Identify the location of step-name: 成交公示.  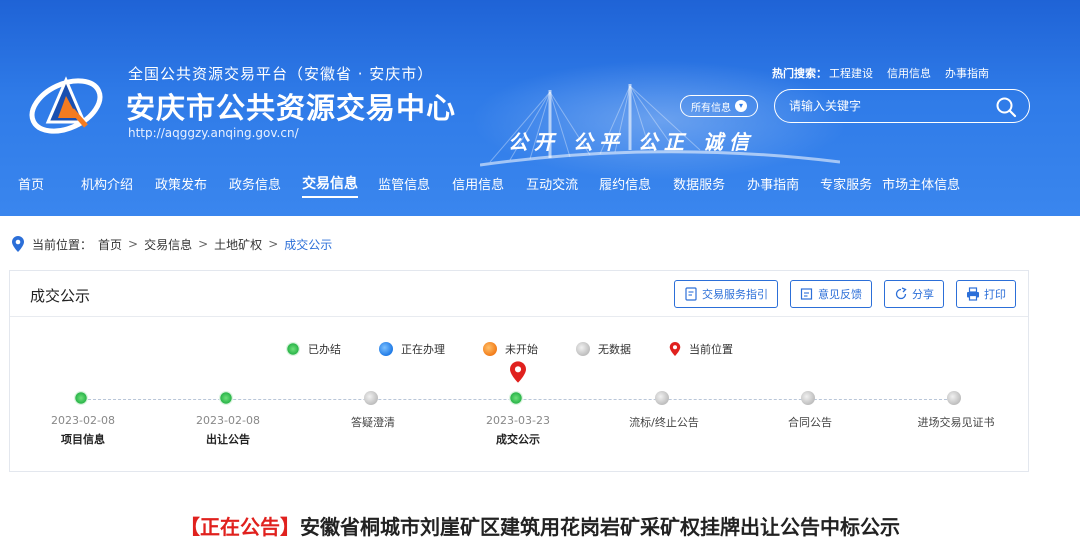
(518, 439).